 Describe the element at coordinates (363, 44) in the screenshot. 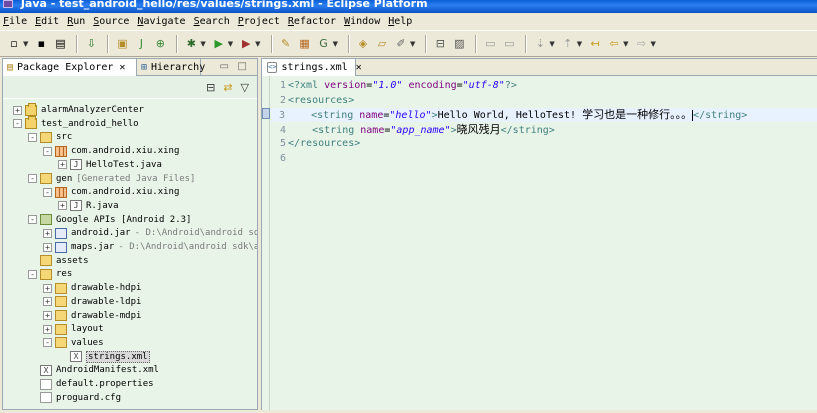

I see `open-perspective-icon: ◈` at that location.